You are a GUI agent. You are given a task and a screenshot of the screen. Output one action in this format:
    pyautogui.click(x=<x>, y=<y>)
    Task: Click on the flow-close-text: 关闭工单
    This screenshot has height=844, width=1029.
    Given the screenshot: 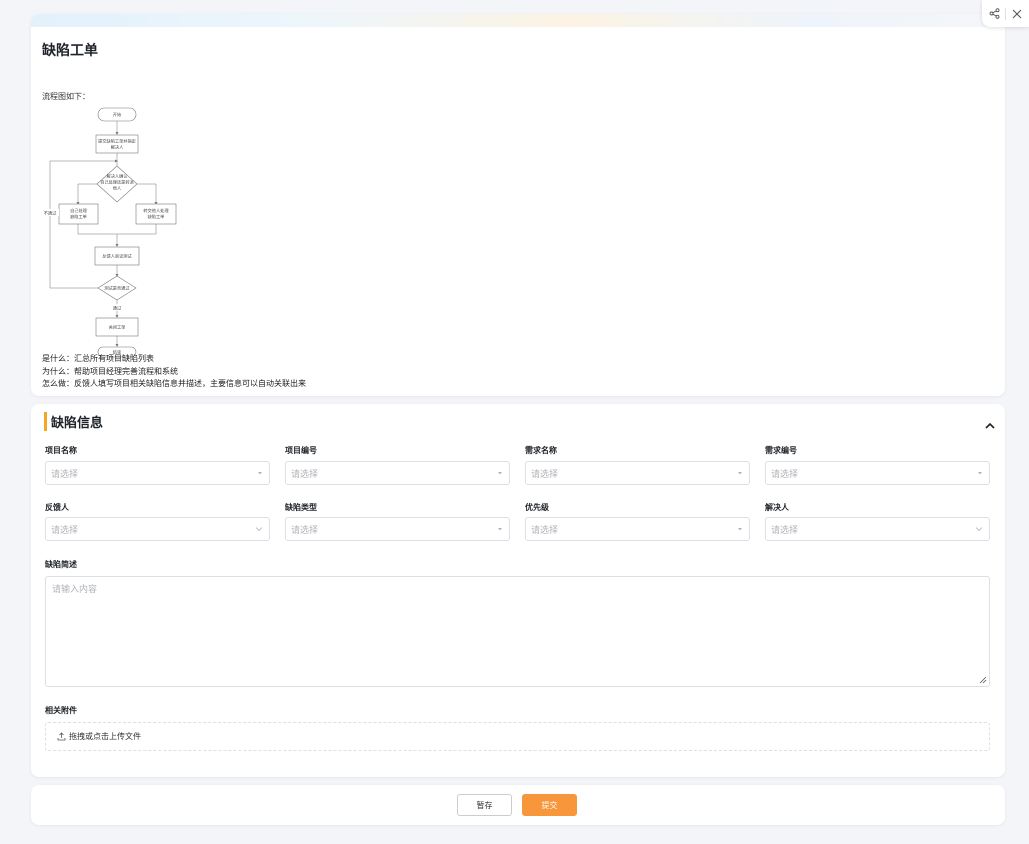 What is the action you would take?
    pyautogui.click(x=117, y=327)
    